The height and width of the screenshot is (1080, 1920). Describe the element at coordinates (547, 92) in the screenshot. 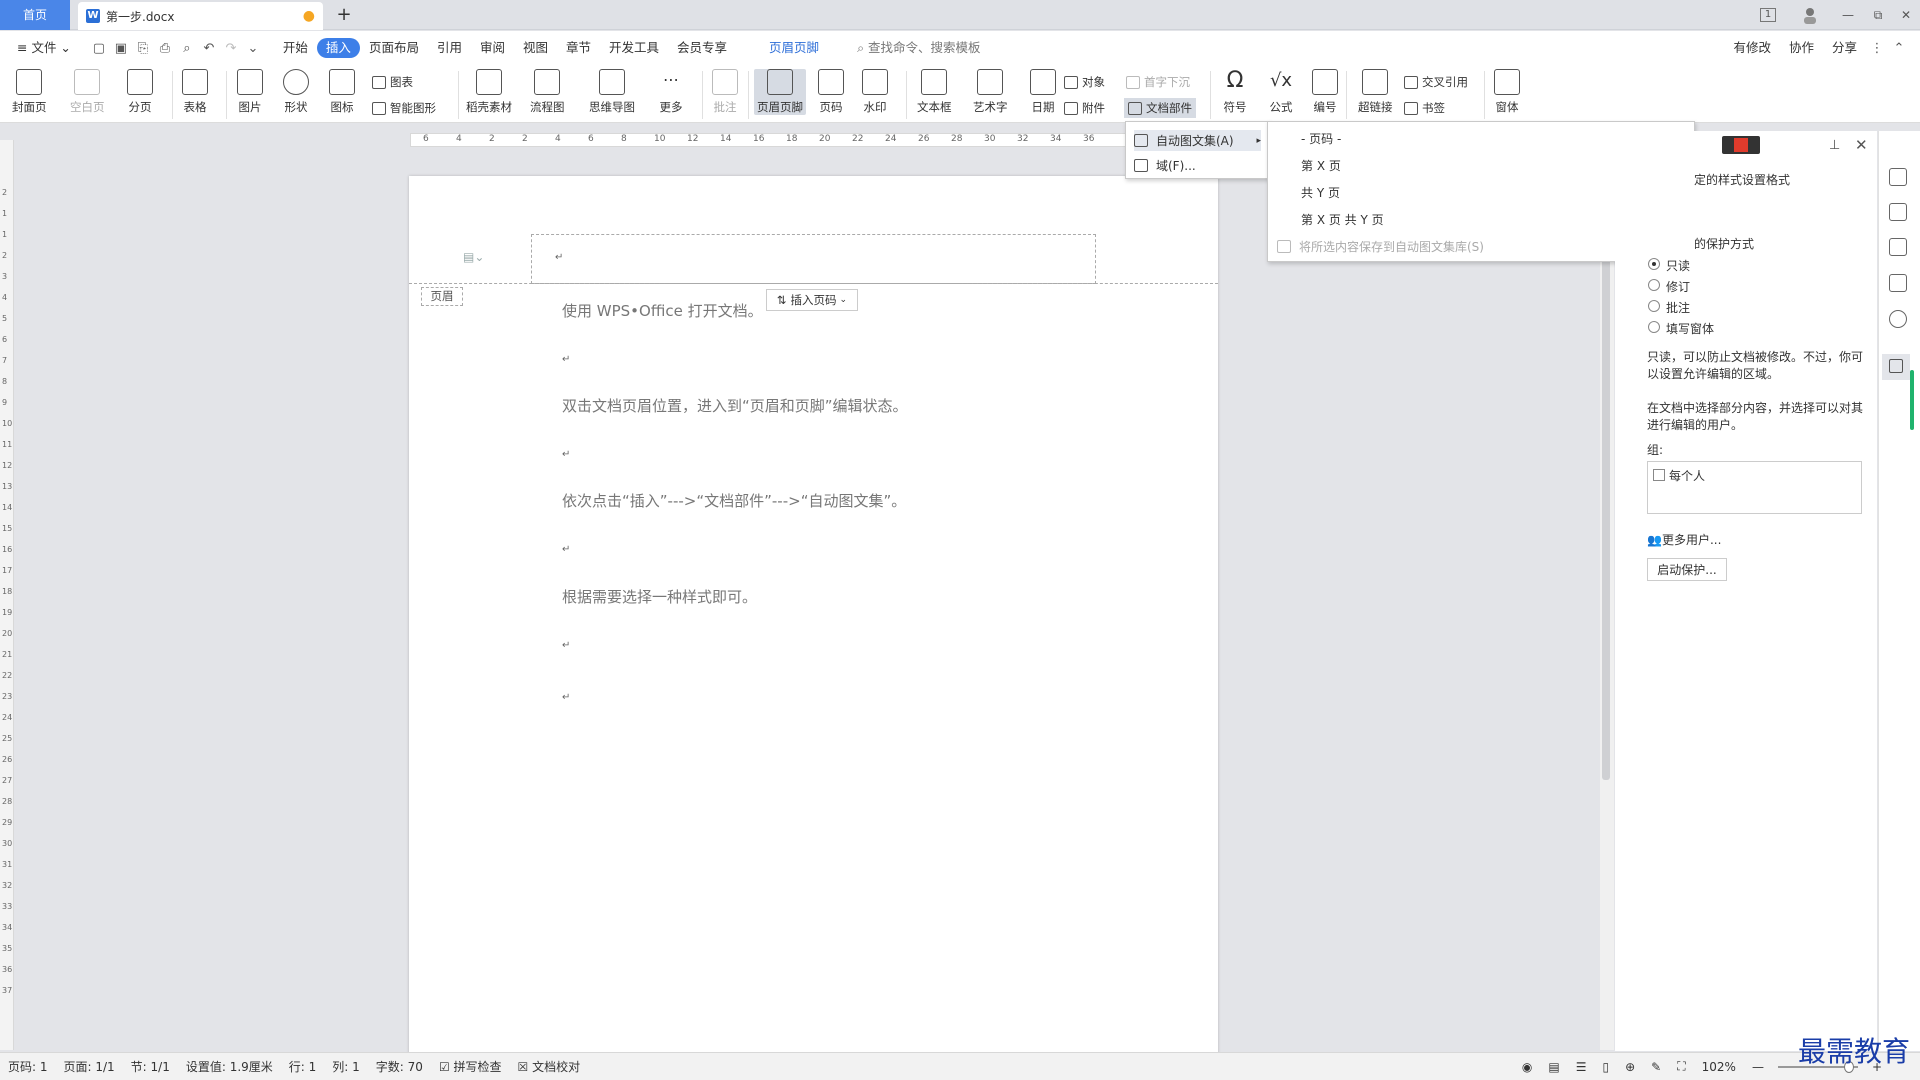

I see `flowchart-button: 流程图` at that location.